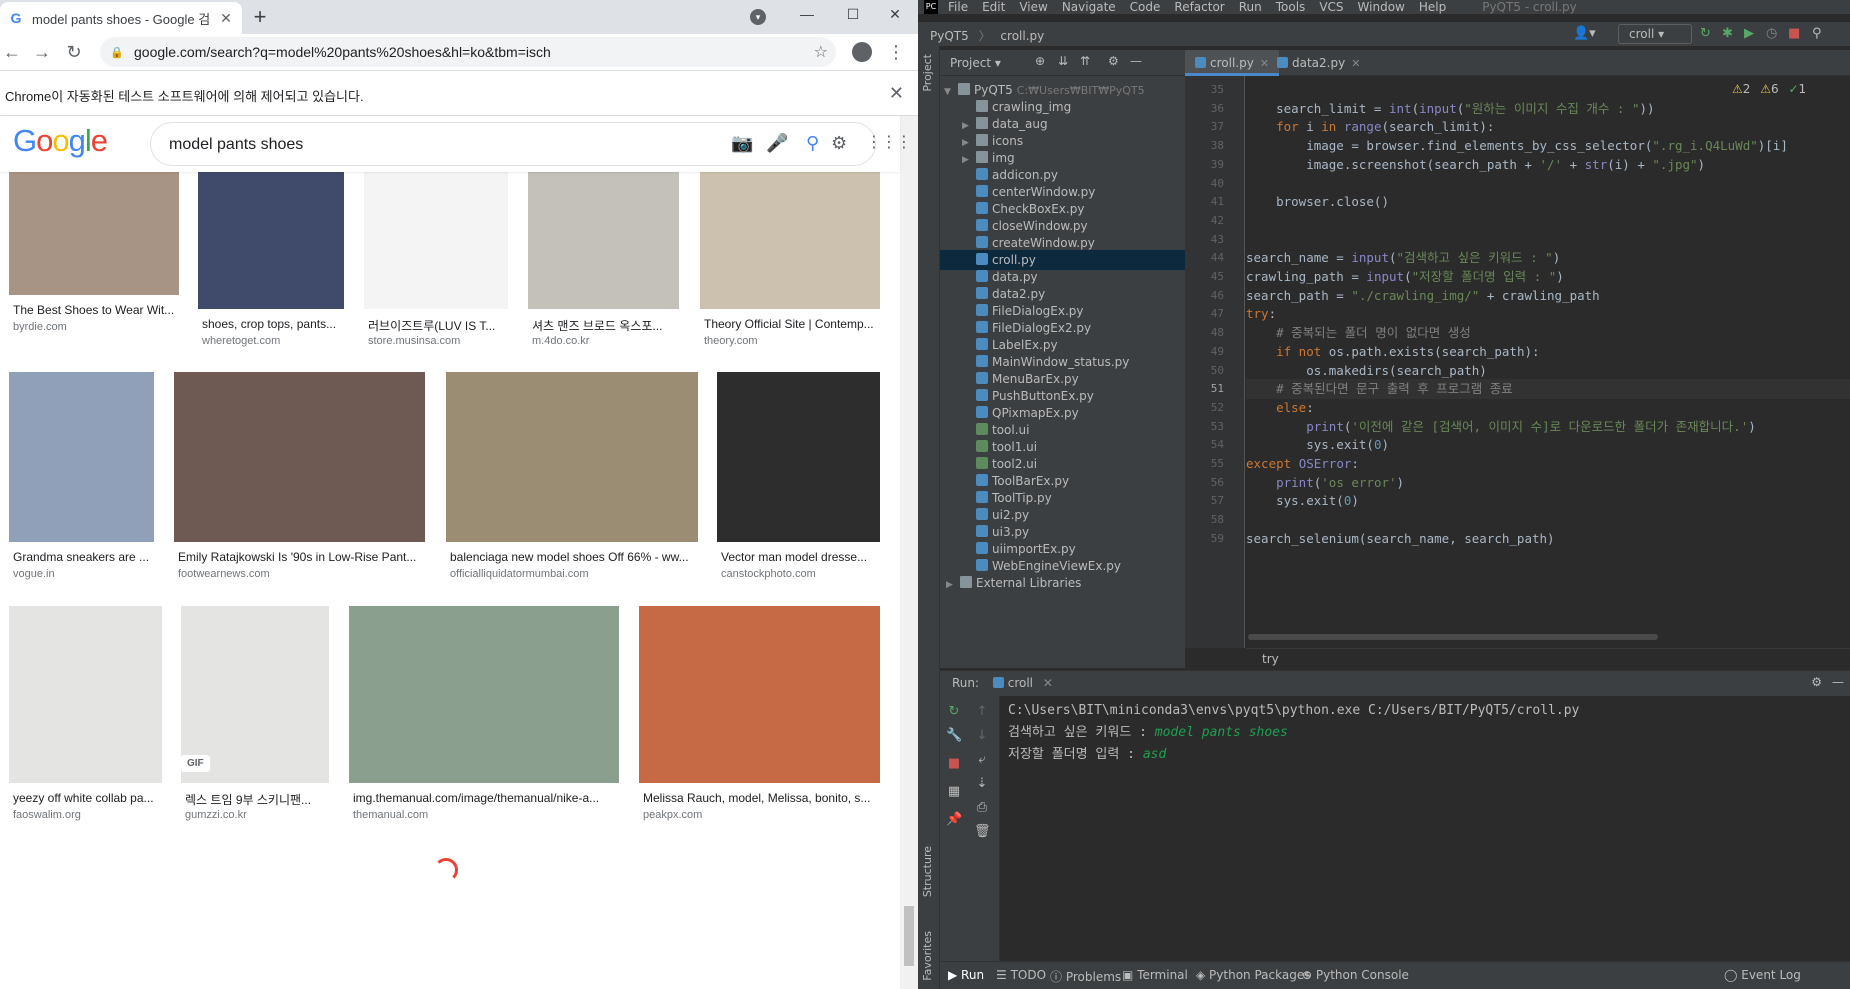  What do you see at coordinates (982, 808) in the screenshot?
I see `print-icon: ⎙` at bounding box center [982, 808].